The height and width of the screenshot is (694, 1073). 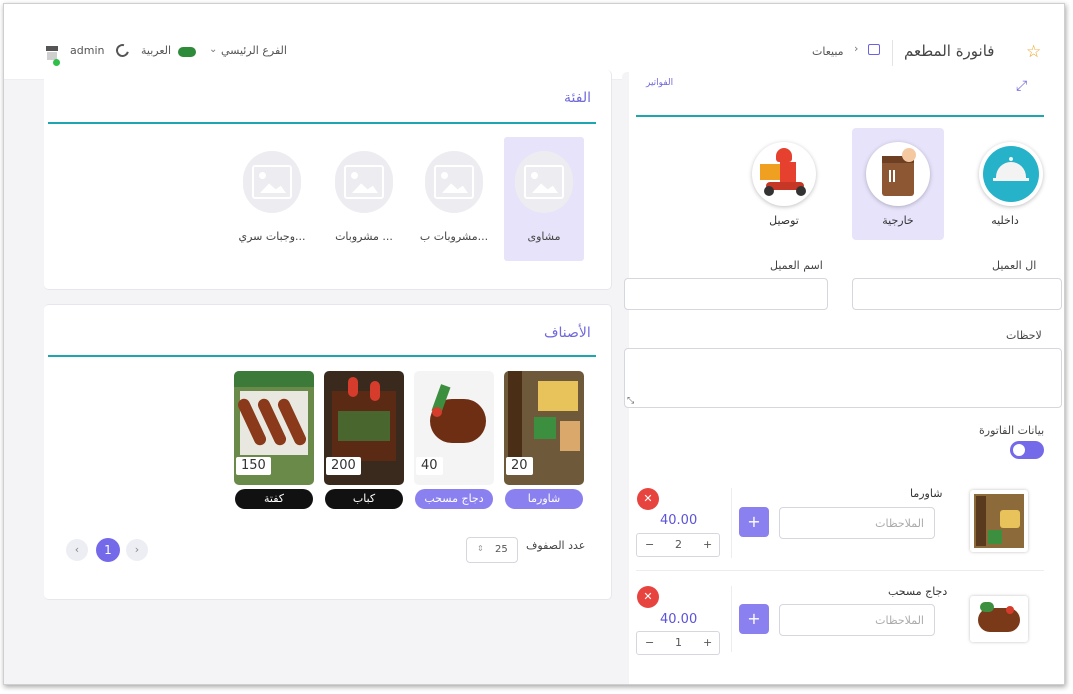 What do you see at coordinates (122, 50) in the screenshot?
I see `moon-icon` at bounding box center [122, 50].